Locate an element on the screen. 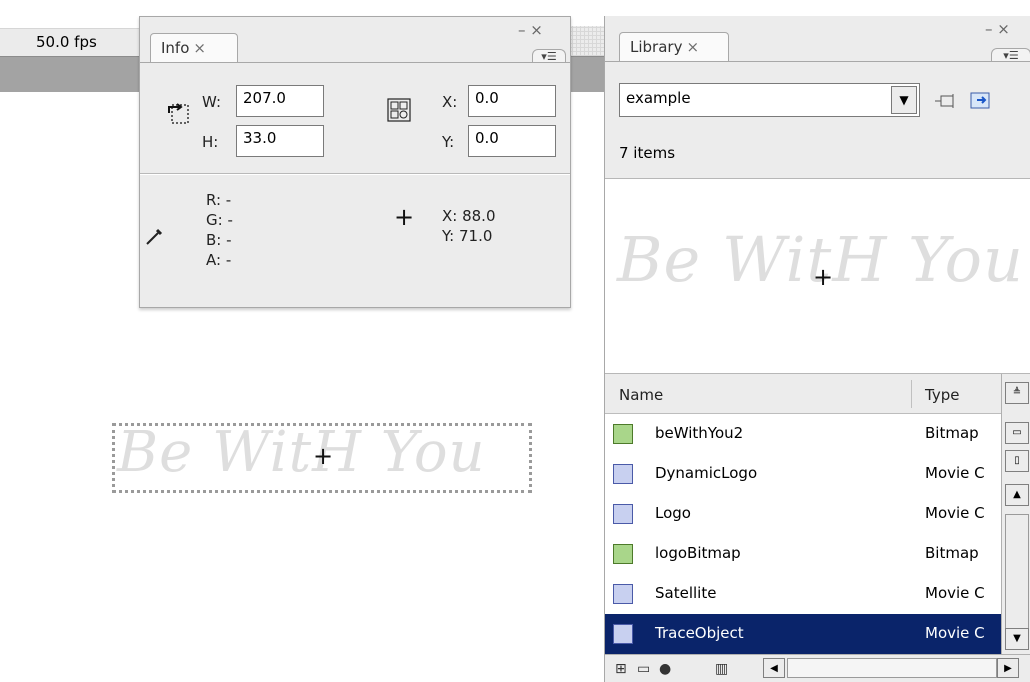  scrollbar-thumb is located at coordinates (1017, 579).